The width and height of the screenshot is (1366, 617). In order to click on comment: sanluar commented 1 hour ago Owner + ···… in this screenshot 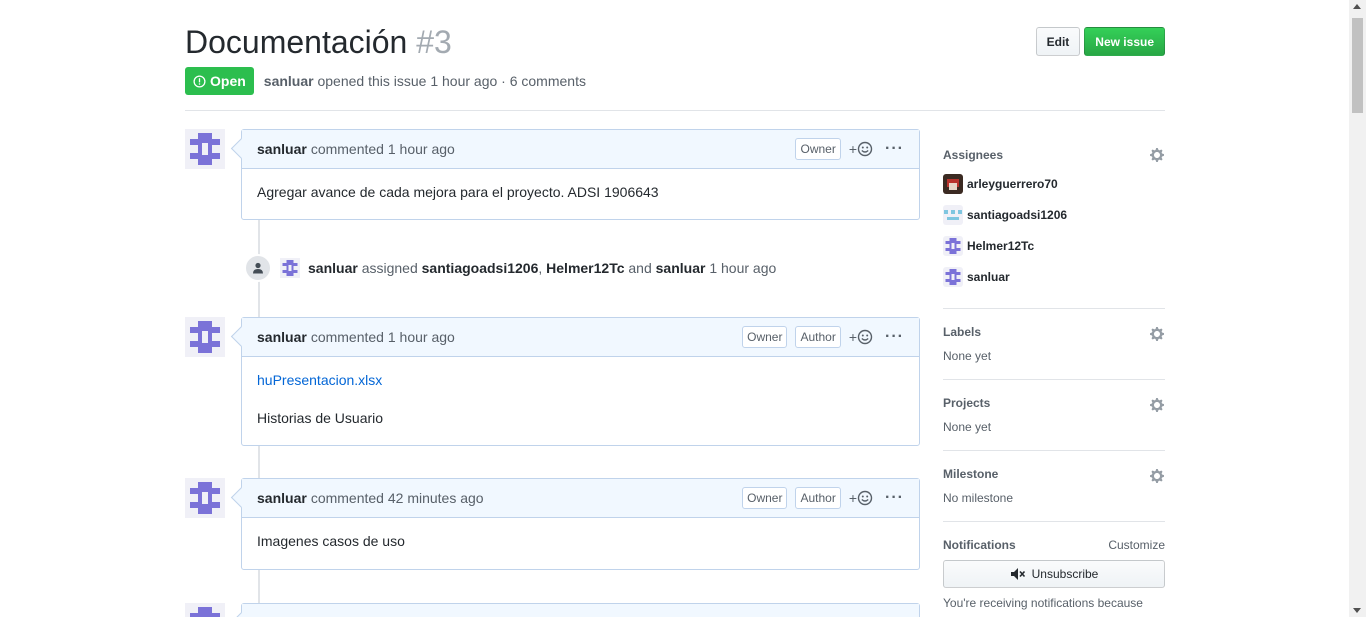, I will do `click(580, 174)`.